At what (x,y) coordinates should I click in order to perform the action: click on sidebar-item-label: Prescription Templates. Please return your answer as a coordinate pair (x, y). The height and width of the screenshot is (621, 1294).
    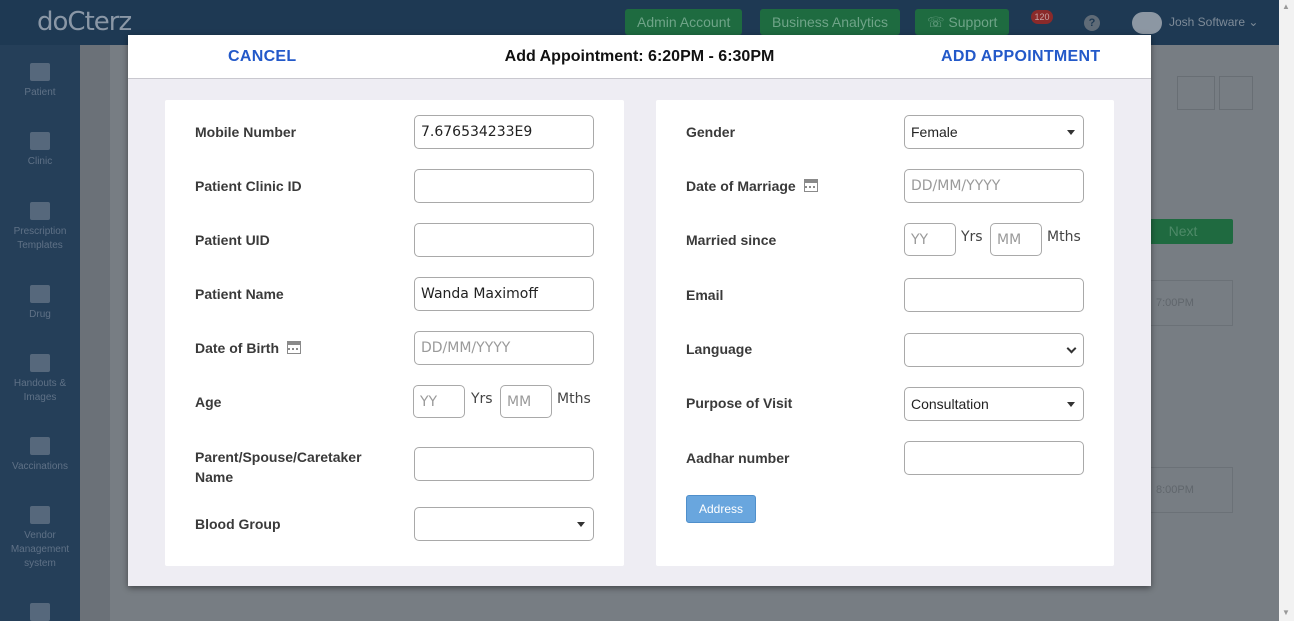
    Looking at the image, I should click on (40, 238).